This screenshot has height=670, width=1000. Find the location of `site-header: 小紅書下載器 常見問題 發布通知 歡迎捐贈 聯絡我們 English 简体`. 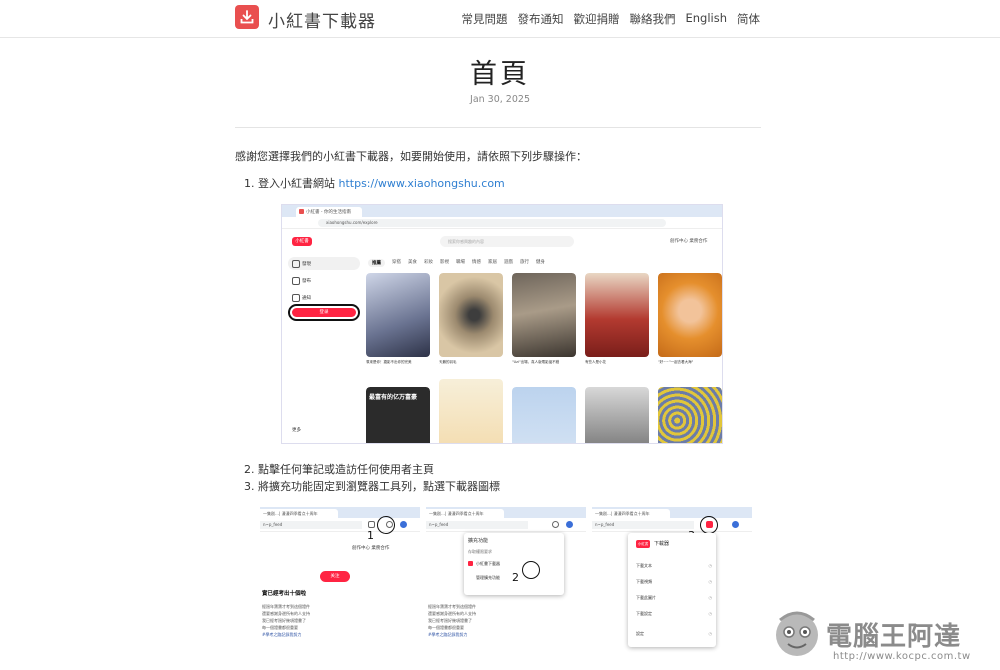

site-header: 小紅書下載器 常見問題 發布通知 歡迎捐贈 聯絡我們 English 简体 is located at coordinates (500, 19).